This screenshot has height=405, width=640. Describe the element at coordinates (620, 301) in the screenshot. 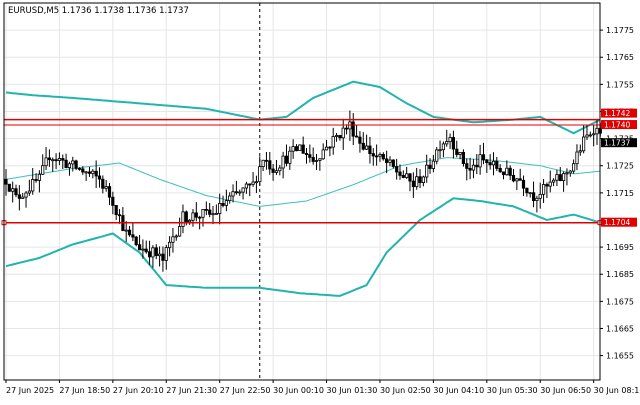

I see `y-tick-label: 1.1675` at that location.